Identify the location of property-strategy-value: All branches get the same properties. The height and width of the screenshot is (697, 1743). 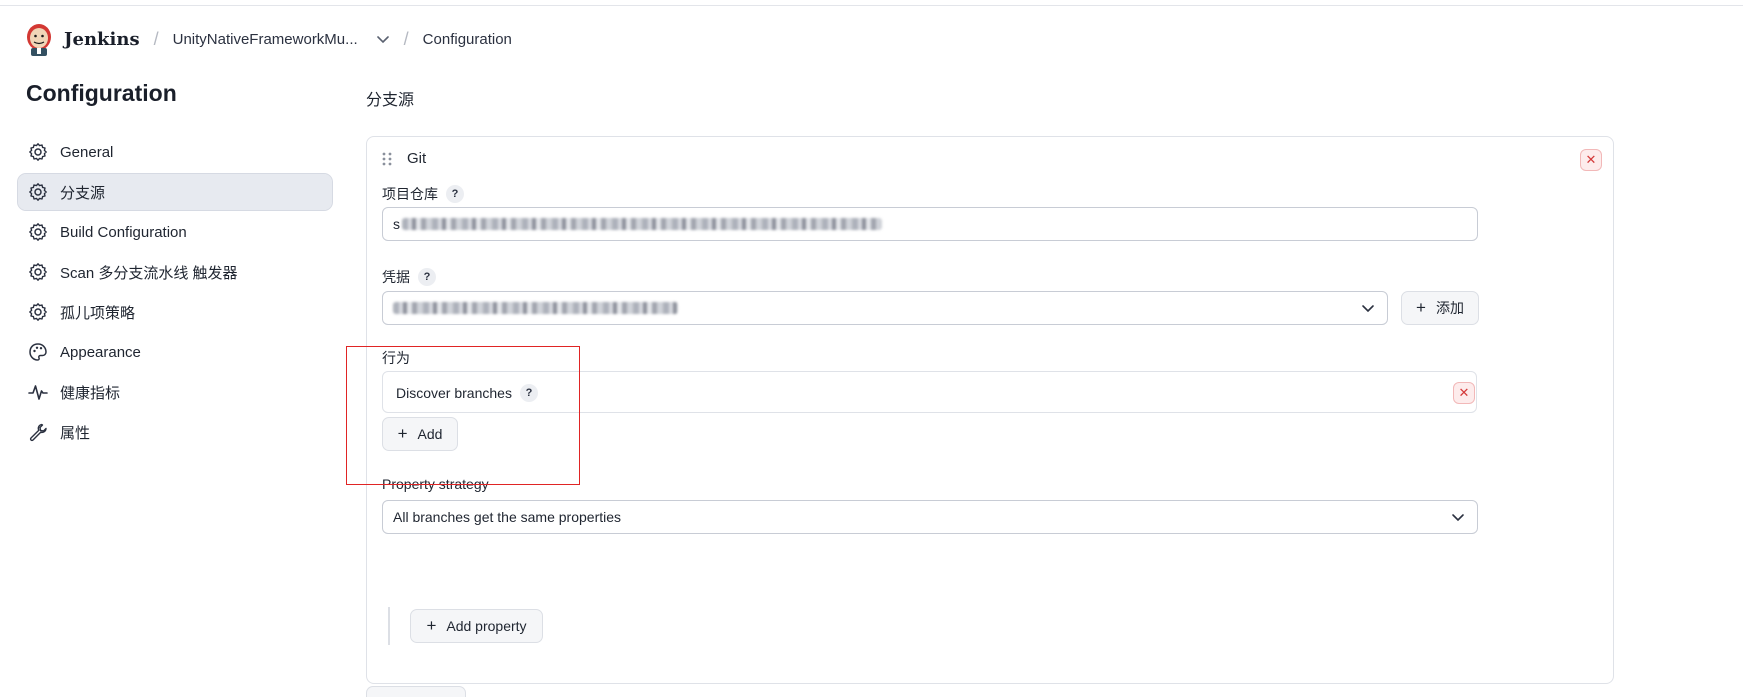
(507, 517).